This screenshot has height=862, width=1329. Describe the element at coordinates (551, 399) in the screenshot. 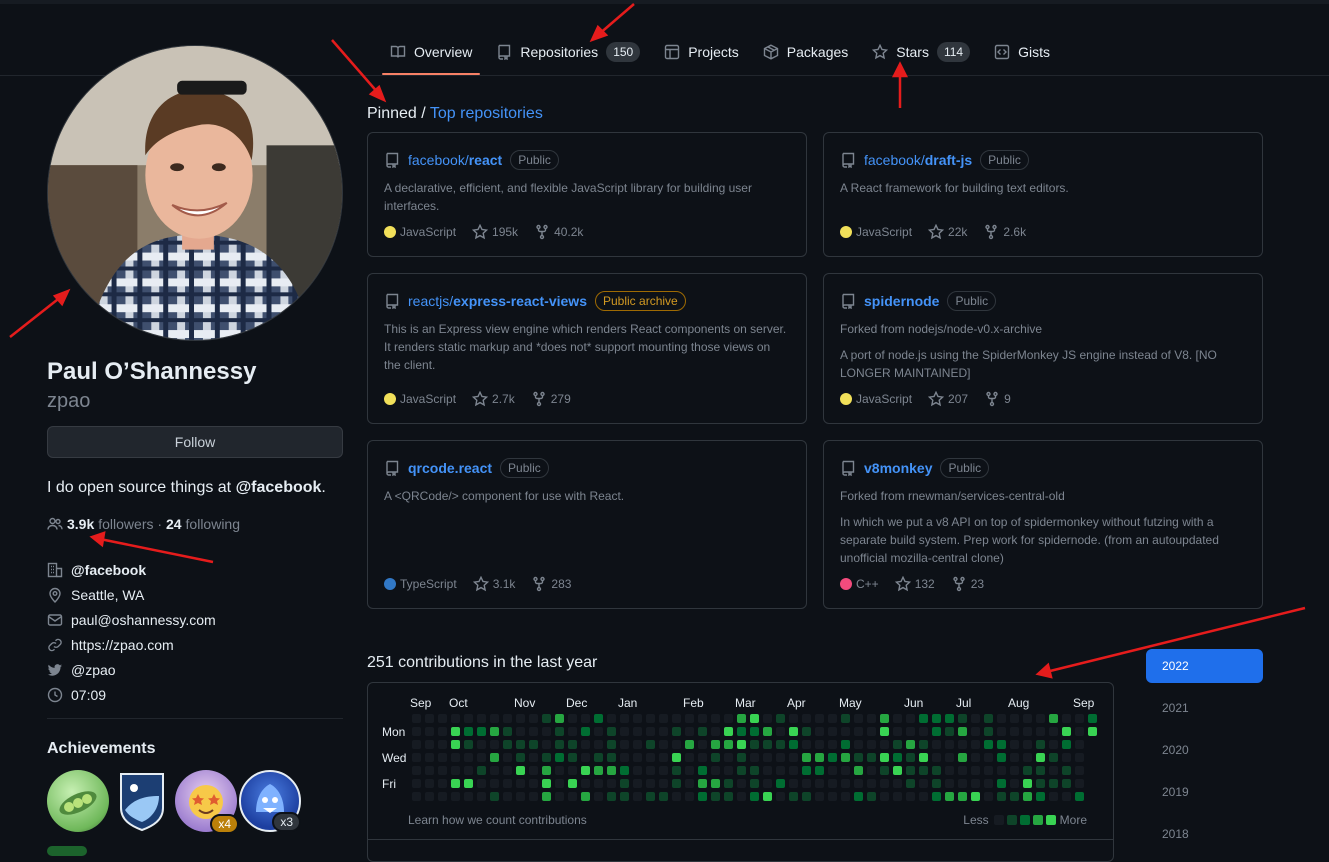

I see `repo-forks-link: 279` at that location.